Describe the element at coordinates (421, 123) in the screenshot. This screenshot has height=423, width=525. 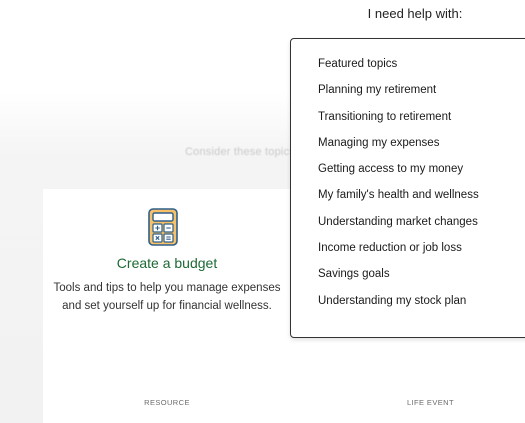
I see `topic-transitioning-retirement: Transitioning to retirement` at that location.